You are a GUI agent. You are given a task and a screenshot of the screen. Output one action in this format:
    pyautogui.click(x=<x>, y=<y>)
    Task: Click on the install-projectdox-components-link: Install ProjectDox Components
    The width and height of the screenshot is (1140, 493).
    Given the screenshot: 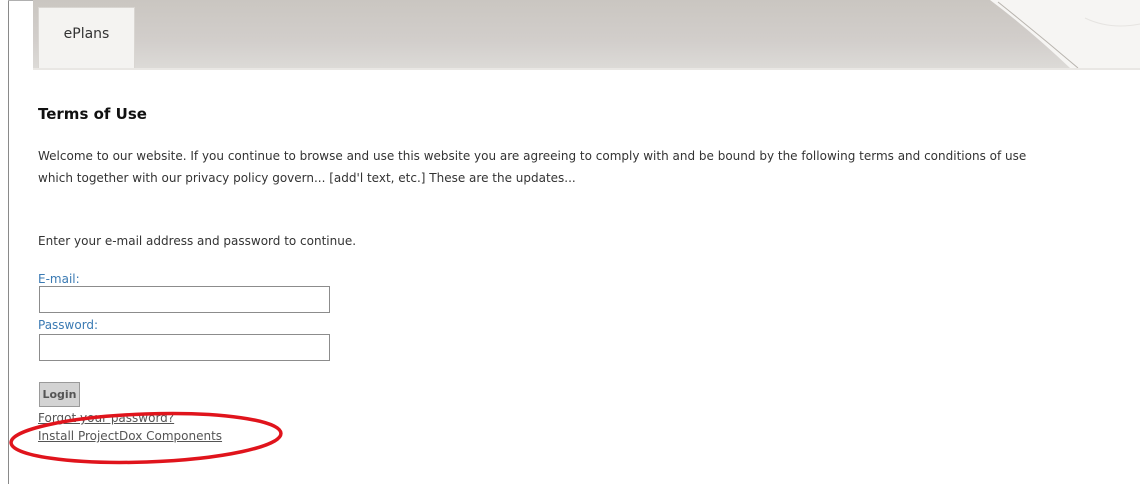 What is the action you would take?
    pyautogui.click(x=130, y=436)
    